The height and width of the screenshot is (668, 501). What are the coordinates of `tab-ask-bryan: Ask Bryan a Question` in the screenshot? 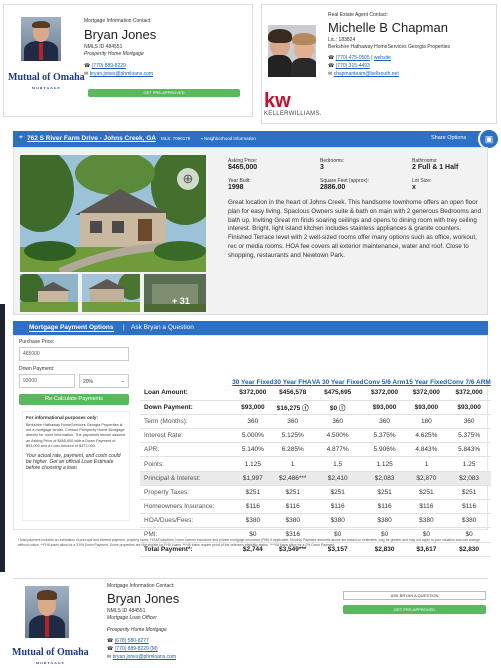 It's located at (162, 327).